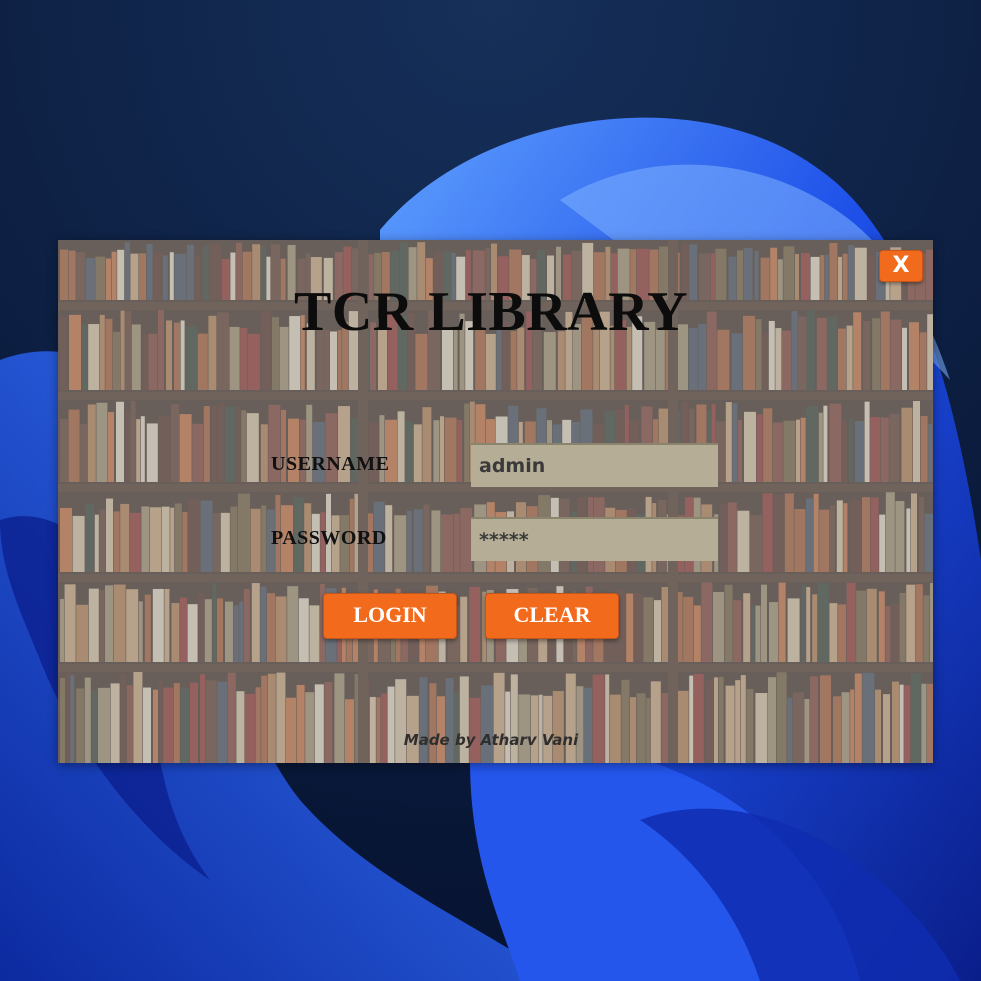 The image size is (981, 981). What do you see at coordinates (491, 312) in the screenshot?
I see `app-title: TCR LIBRARY` at bounding box center [491, 312].